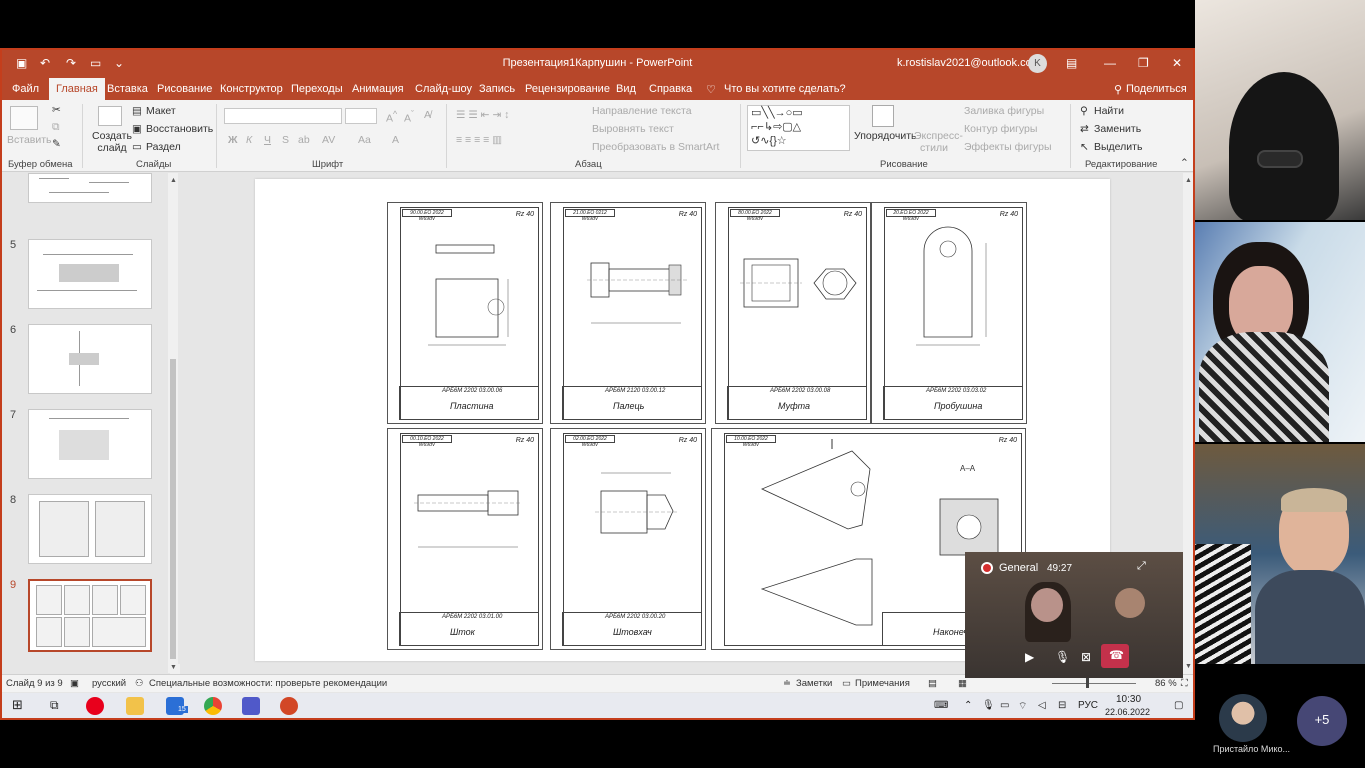  What do you see at coordinates (1166, 683) in the screenshot?
I see `zoom-level: 86 %` at bounding box center [1166, 683].